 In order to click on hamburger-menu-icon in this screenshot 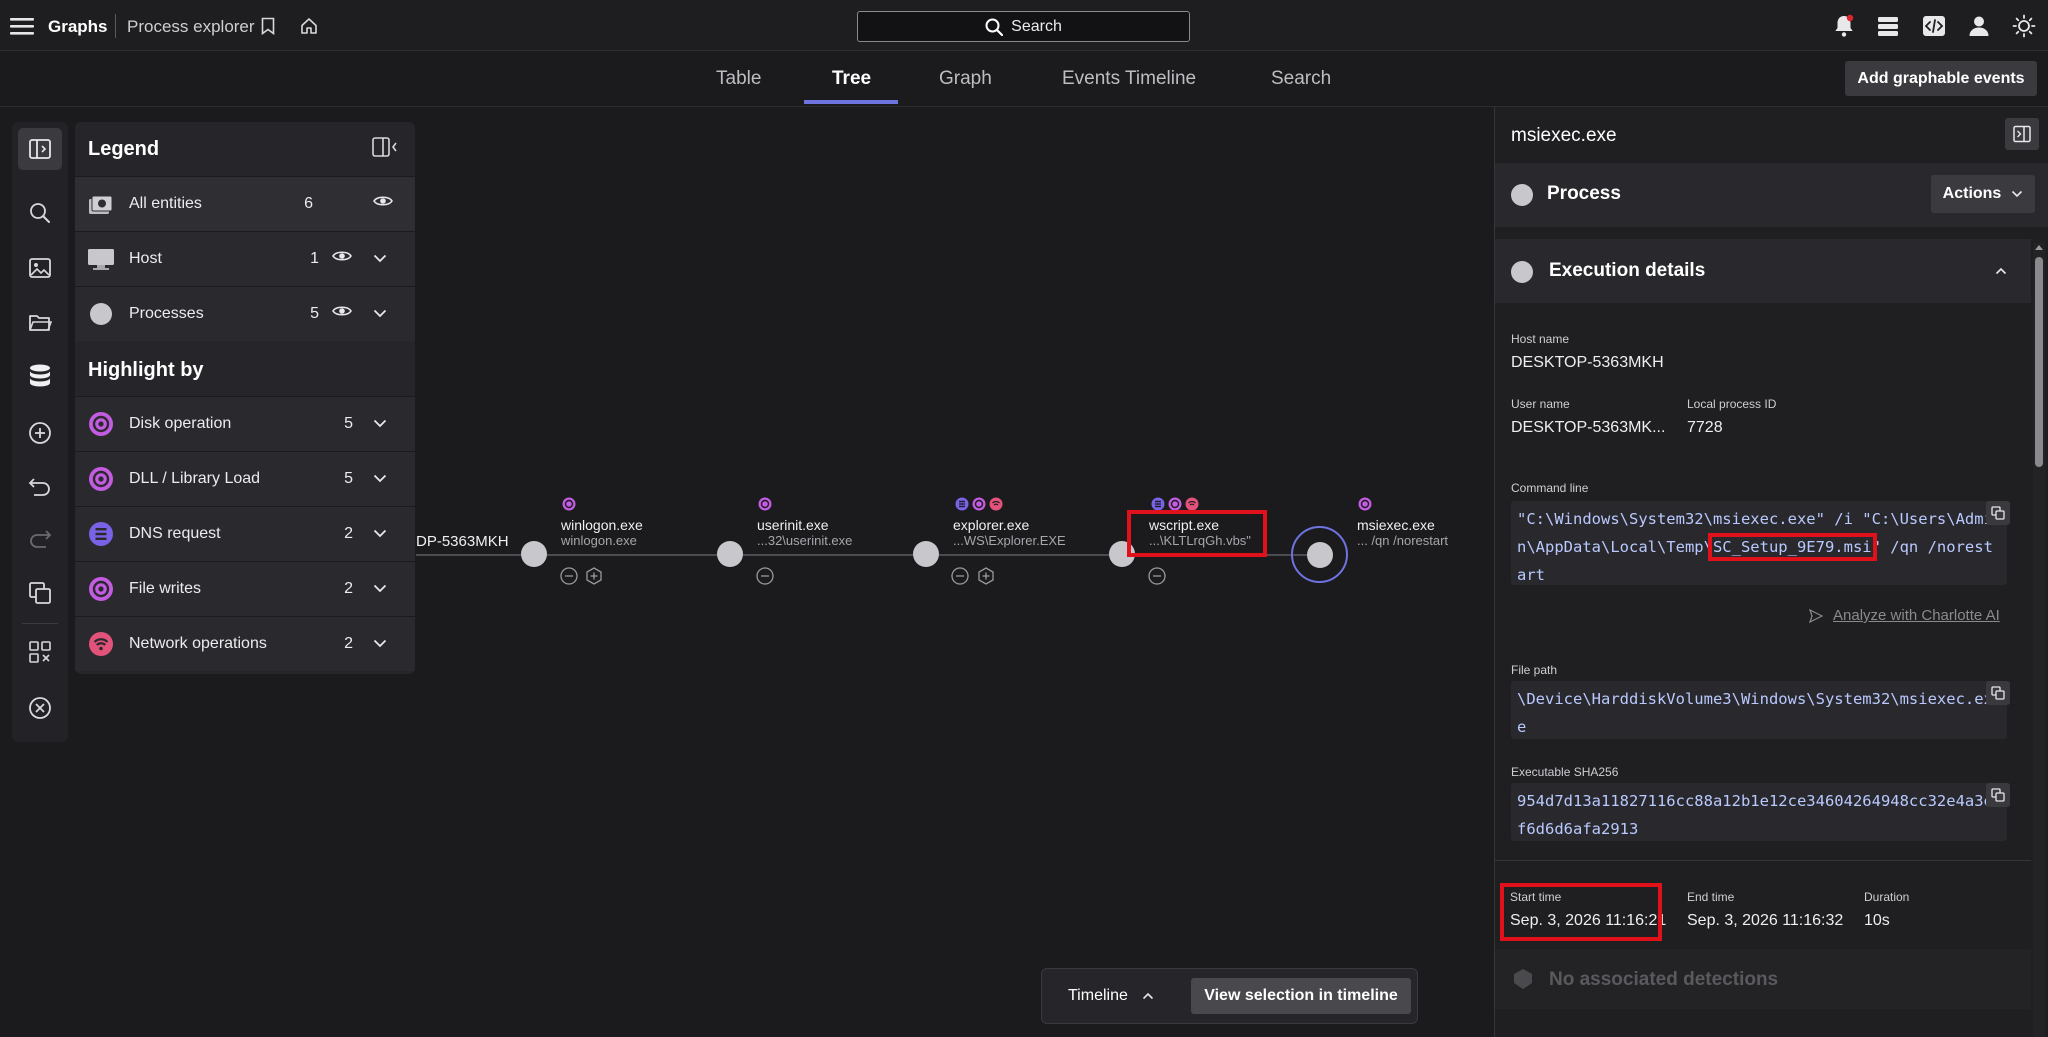, I will do `click(22, 26)`.